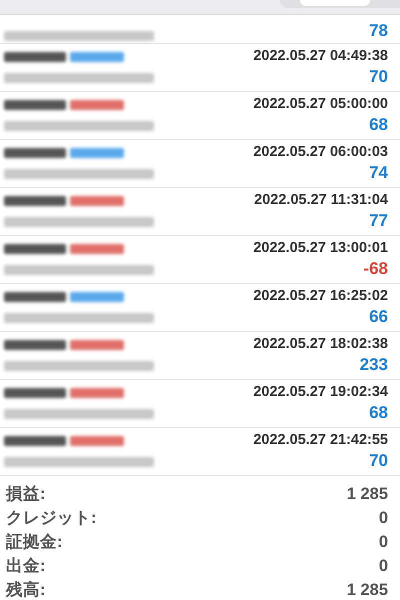 Image resolution: width=400 pixels, height=600 pixels. What do you see at coordinates (34, 542) in the screenshot?
I see `summary-label: 証拠金:` at bounding box center [34, 542].